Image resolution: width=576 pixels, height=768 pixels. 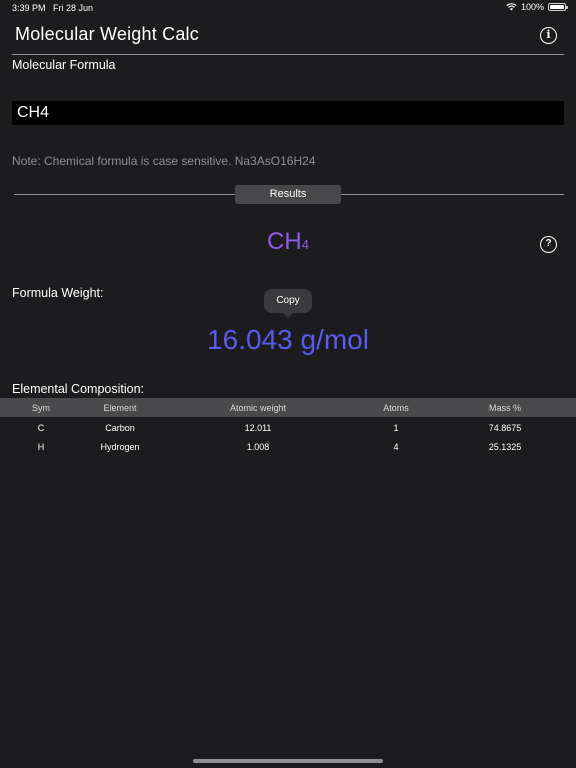 I want to click on header-element: Element, so click(x=120, y=407).